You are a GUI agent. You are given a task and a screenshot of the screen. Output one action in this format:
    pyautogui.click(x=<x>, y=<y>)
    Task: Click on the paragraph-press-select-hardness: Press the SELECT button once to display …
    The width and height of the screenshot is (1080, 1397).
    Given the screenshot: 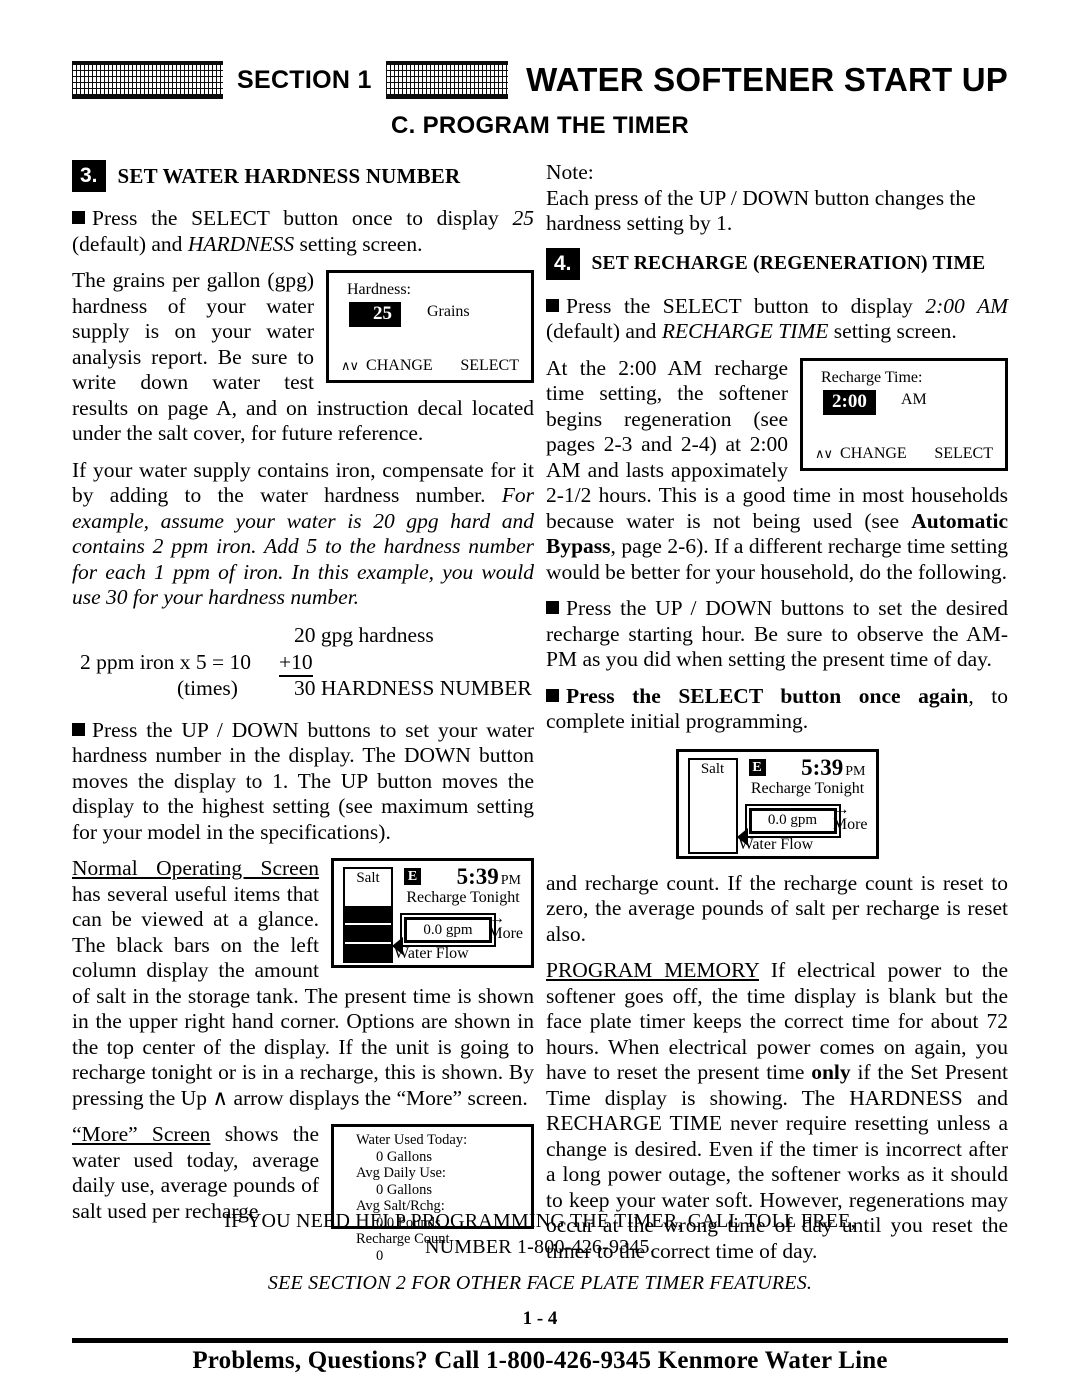 What is the action you would take?
    pyautogui.click(x=303, y=231)
    